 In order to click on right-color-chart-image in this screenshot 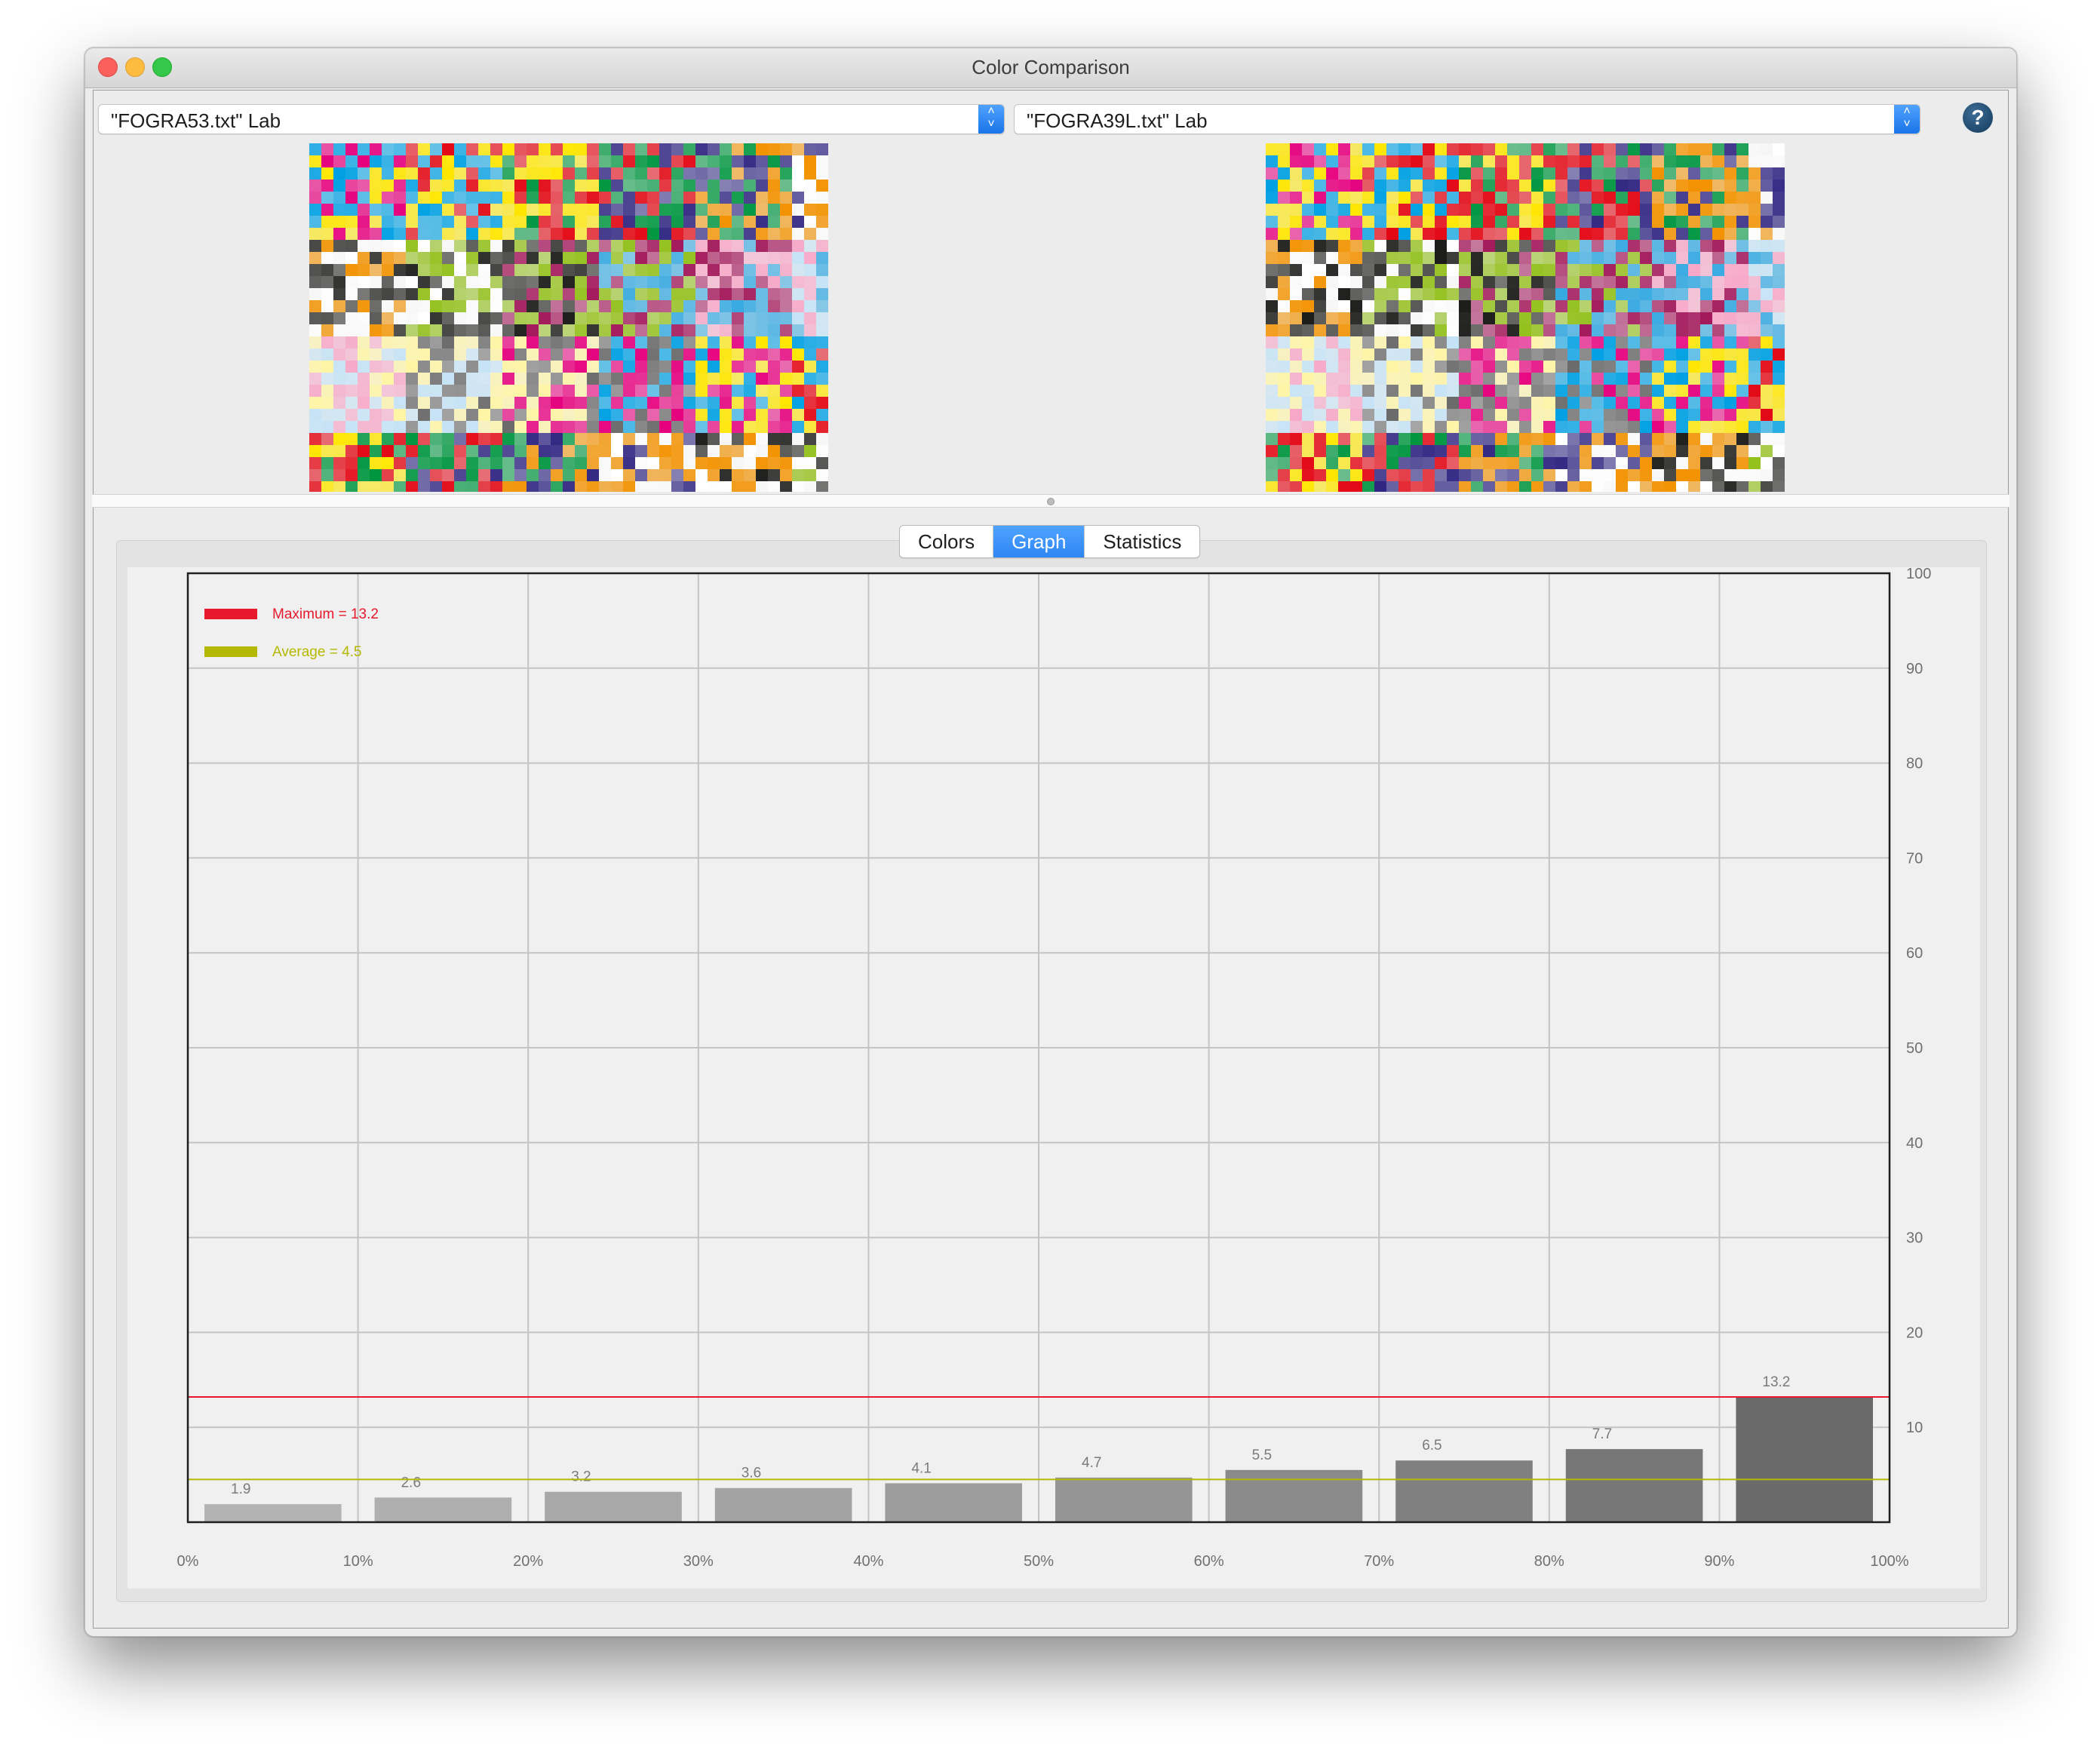, I will do `click(1525, 317)`.